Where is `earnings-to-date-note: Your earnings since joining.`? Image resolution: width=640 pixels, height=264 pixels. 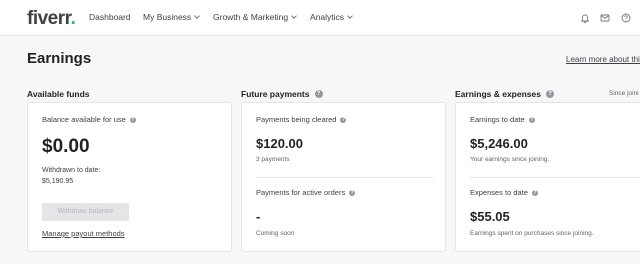 earnings-to-date-note: Your earnings since joining. is located at coordinates (510, 159).